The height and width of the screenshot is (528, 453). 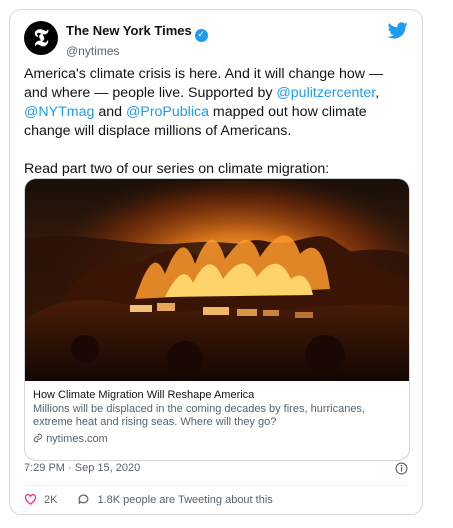 I want to click on tweet-text-part: and, so click(x=110, y=112).